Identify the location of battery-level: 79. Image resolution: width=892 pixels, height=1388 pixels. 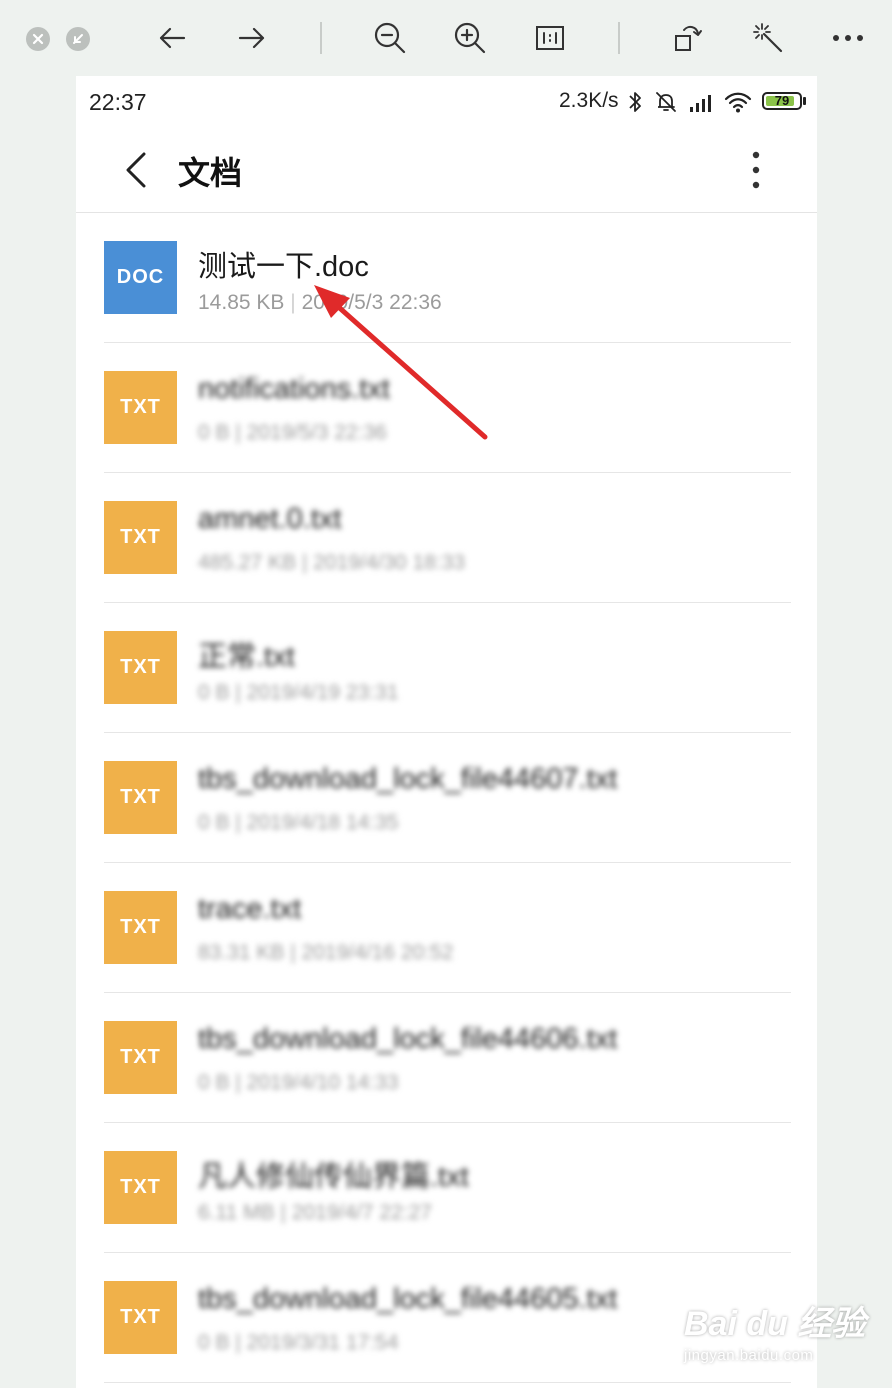
(782, 100).